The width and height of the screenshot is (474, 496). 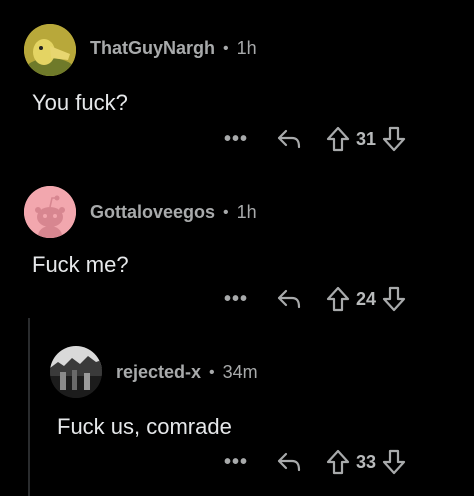 I want to click on vote-score: 33, so click(x=366, y=461).